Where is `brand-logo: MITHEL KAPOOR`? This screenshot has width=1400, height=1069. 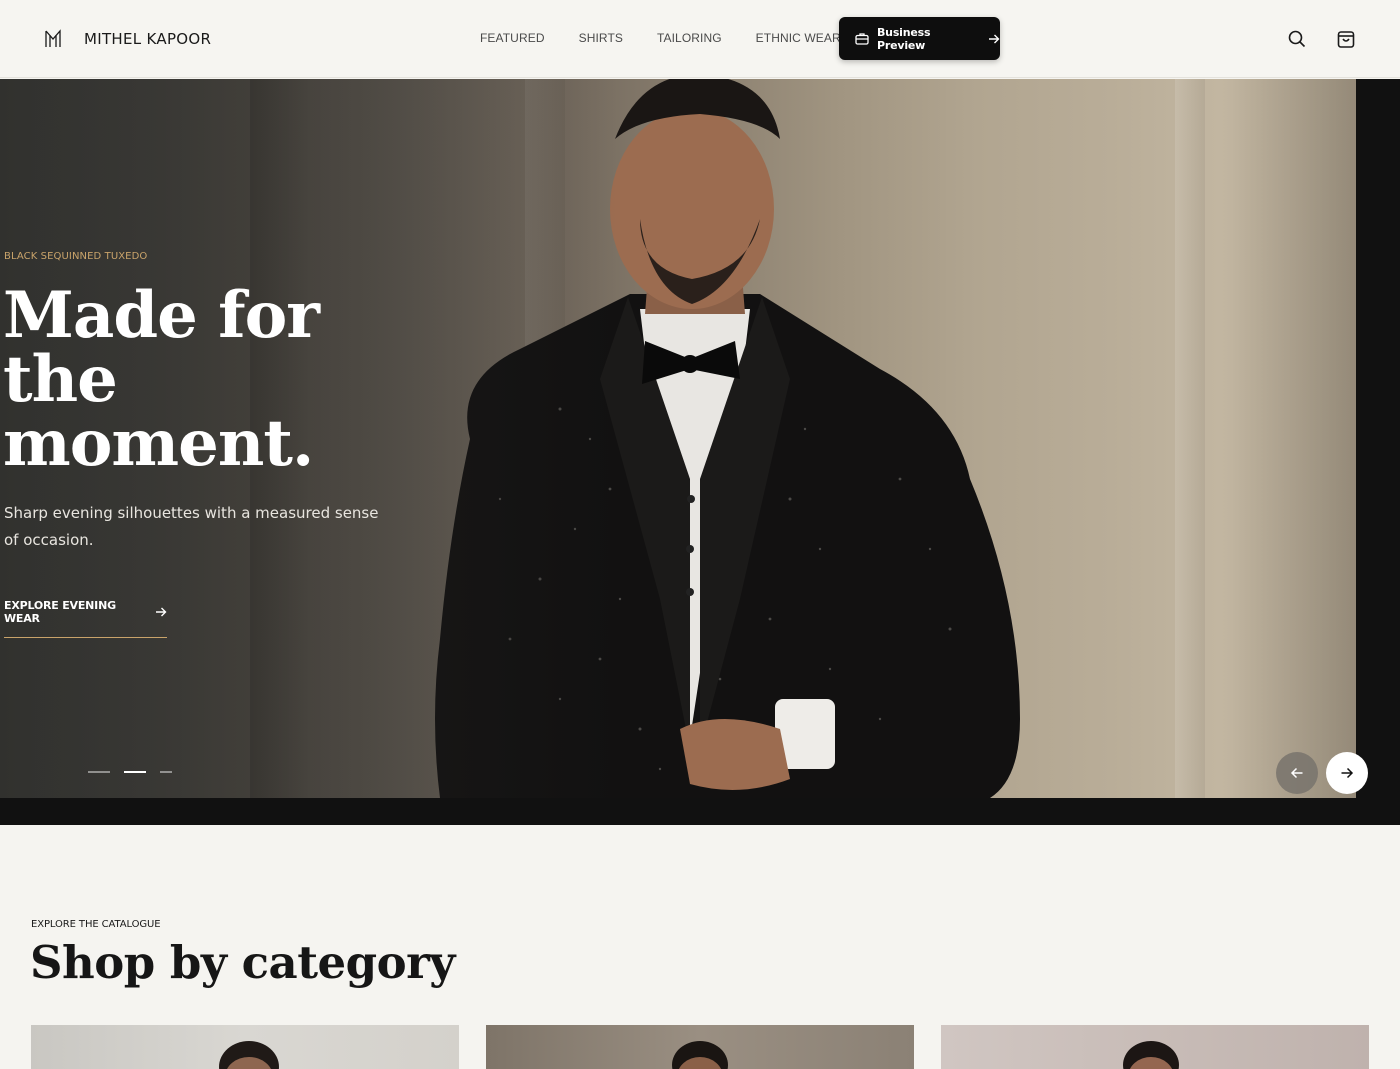
brand-logo: MITHEL KAPOOR is located at coordinates (125, 39).